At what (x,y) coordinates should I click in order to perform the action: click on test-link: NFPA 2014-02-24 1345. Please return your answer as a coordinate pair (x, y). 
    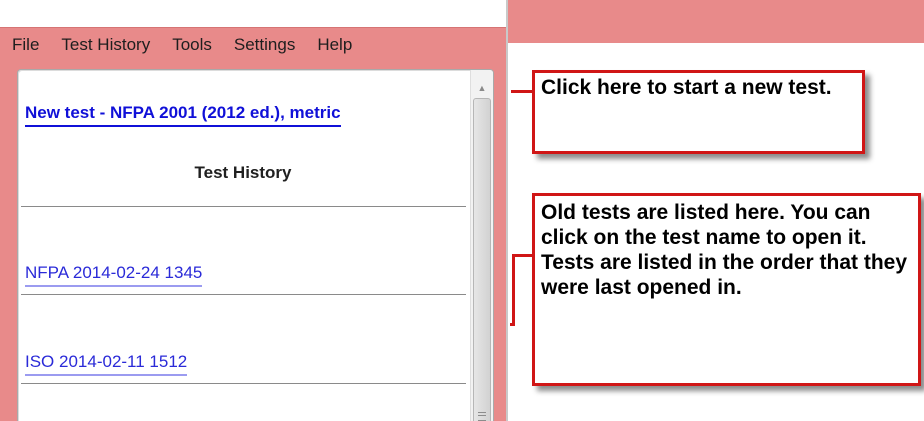
    Looking at the image, I should click on (114, 275).